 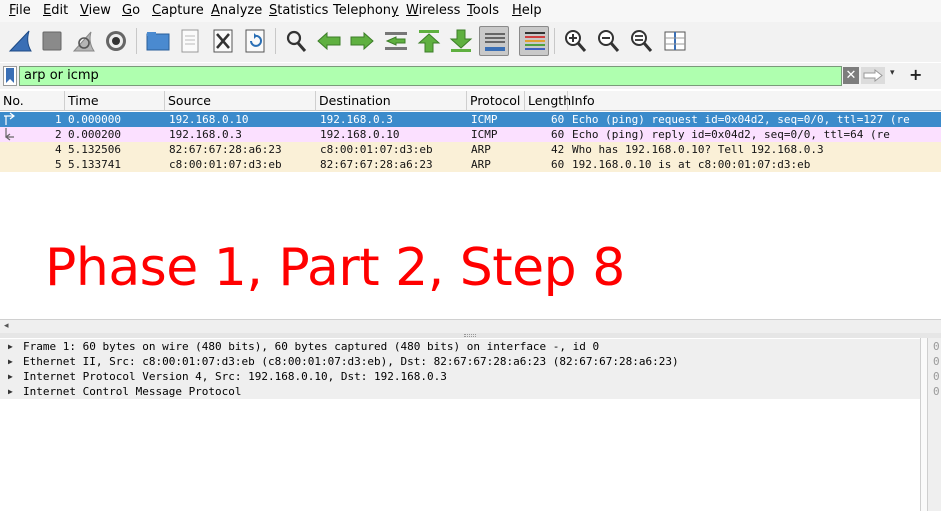 I want to click on go-to-packet-icon, so click(x=396, y=41).